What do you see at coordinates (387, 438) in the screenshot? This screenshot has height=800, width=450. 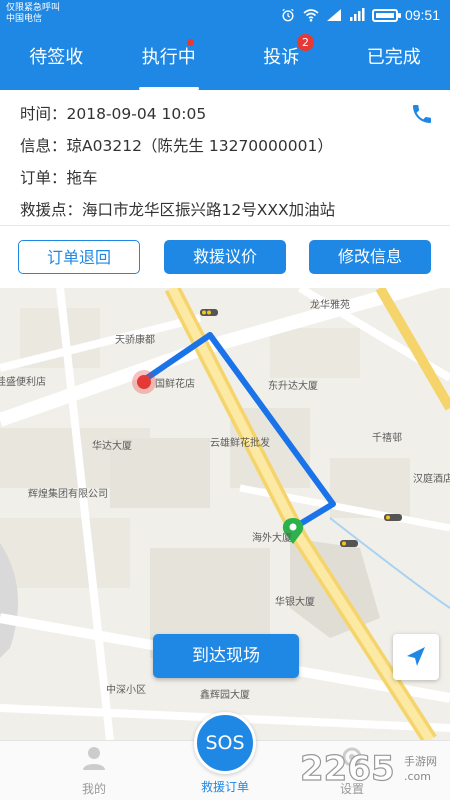 I see `poi-label: 千禧邨` at bounding box center [387, 438].